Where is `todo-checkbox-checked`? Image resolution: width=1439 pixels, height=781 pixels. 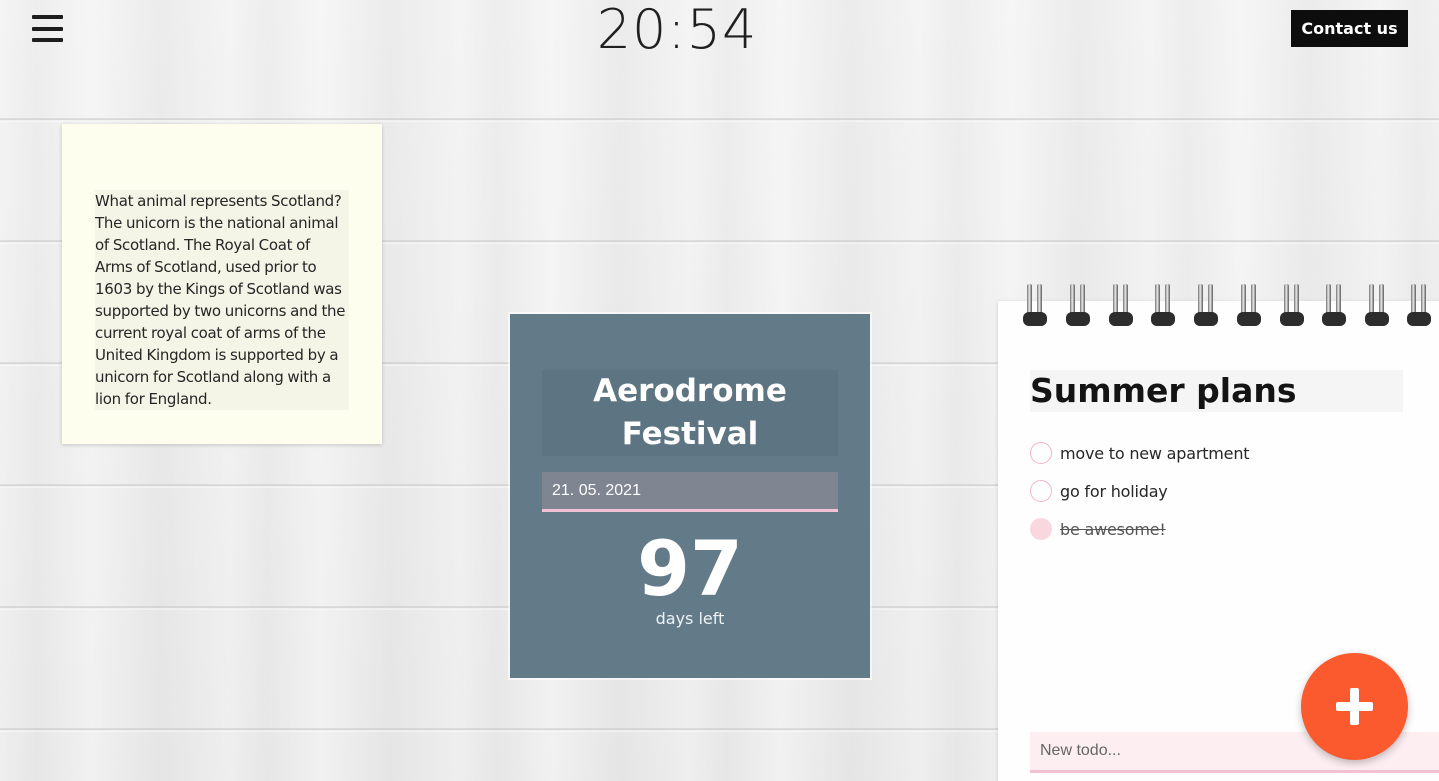 todo-checkbox-checked is located at coordinates (1041, 529).